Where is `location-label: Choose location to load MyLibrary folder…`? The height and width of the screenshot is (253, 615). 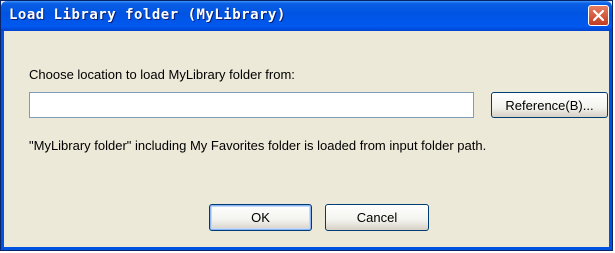
location-label: Choose location to load MyLibrary folder… is located at coordinates (162, 74).